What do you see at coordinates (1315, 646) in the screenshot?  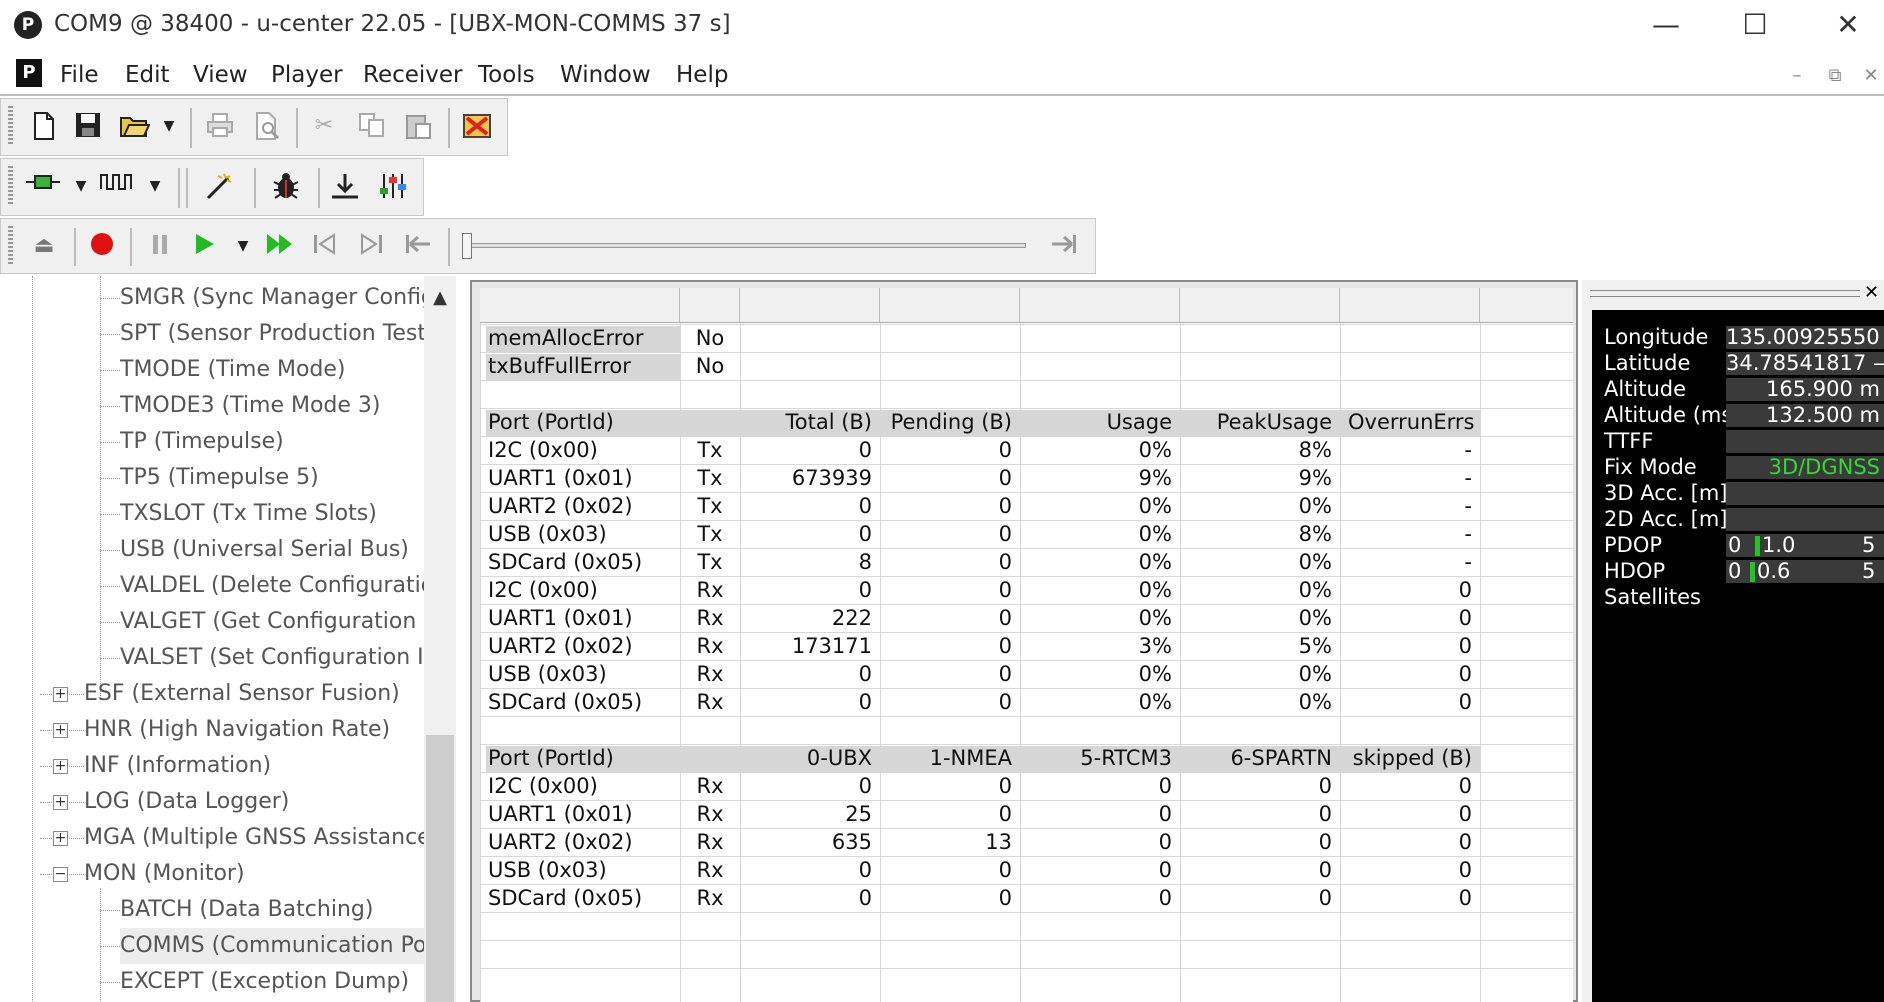 I see `table-cell: 5%` at bounding box center [1315, 646].